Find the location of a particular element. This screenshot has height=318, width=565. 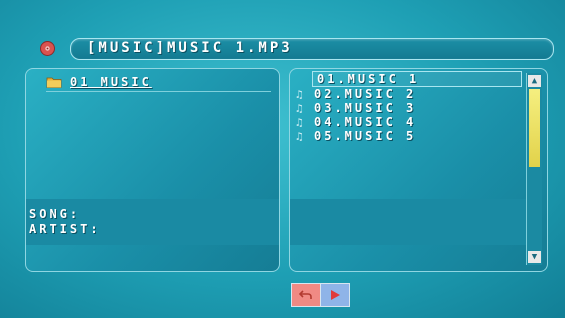

artist-label: ARTIST: is located at coordinates (65, 229).